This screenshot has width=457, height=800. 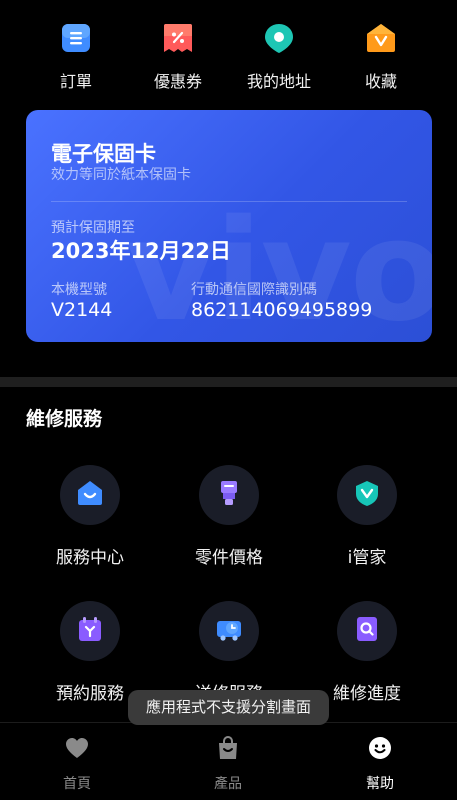 What do you see at coordinates (380, 748) in the screenshot?
I see `smiley-icon` at bounding box center [380, 748].